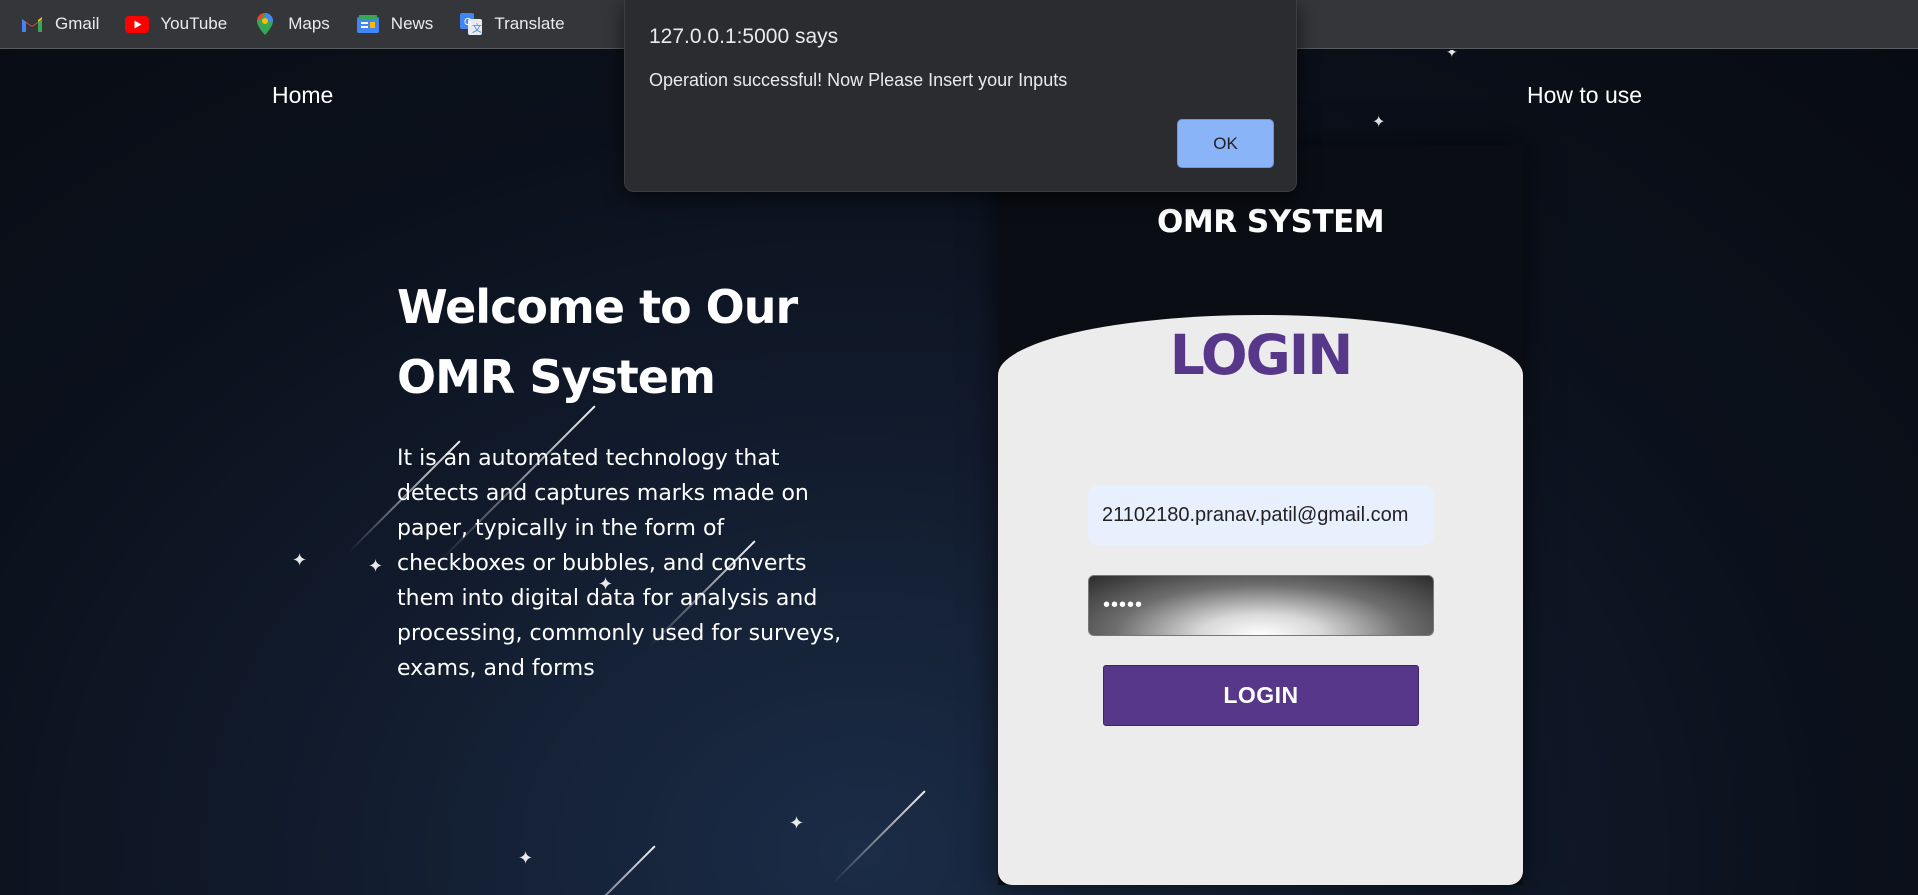  I want to click on ok-button: OK, so click(1225, 143).